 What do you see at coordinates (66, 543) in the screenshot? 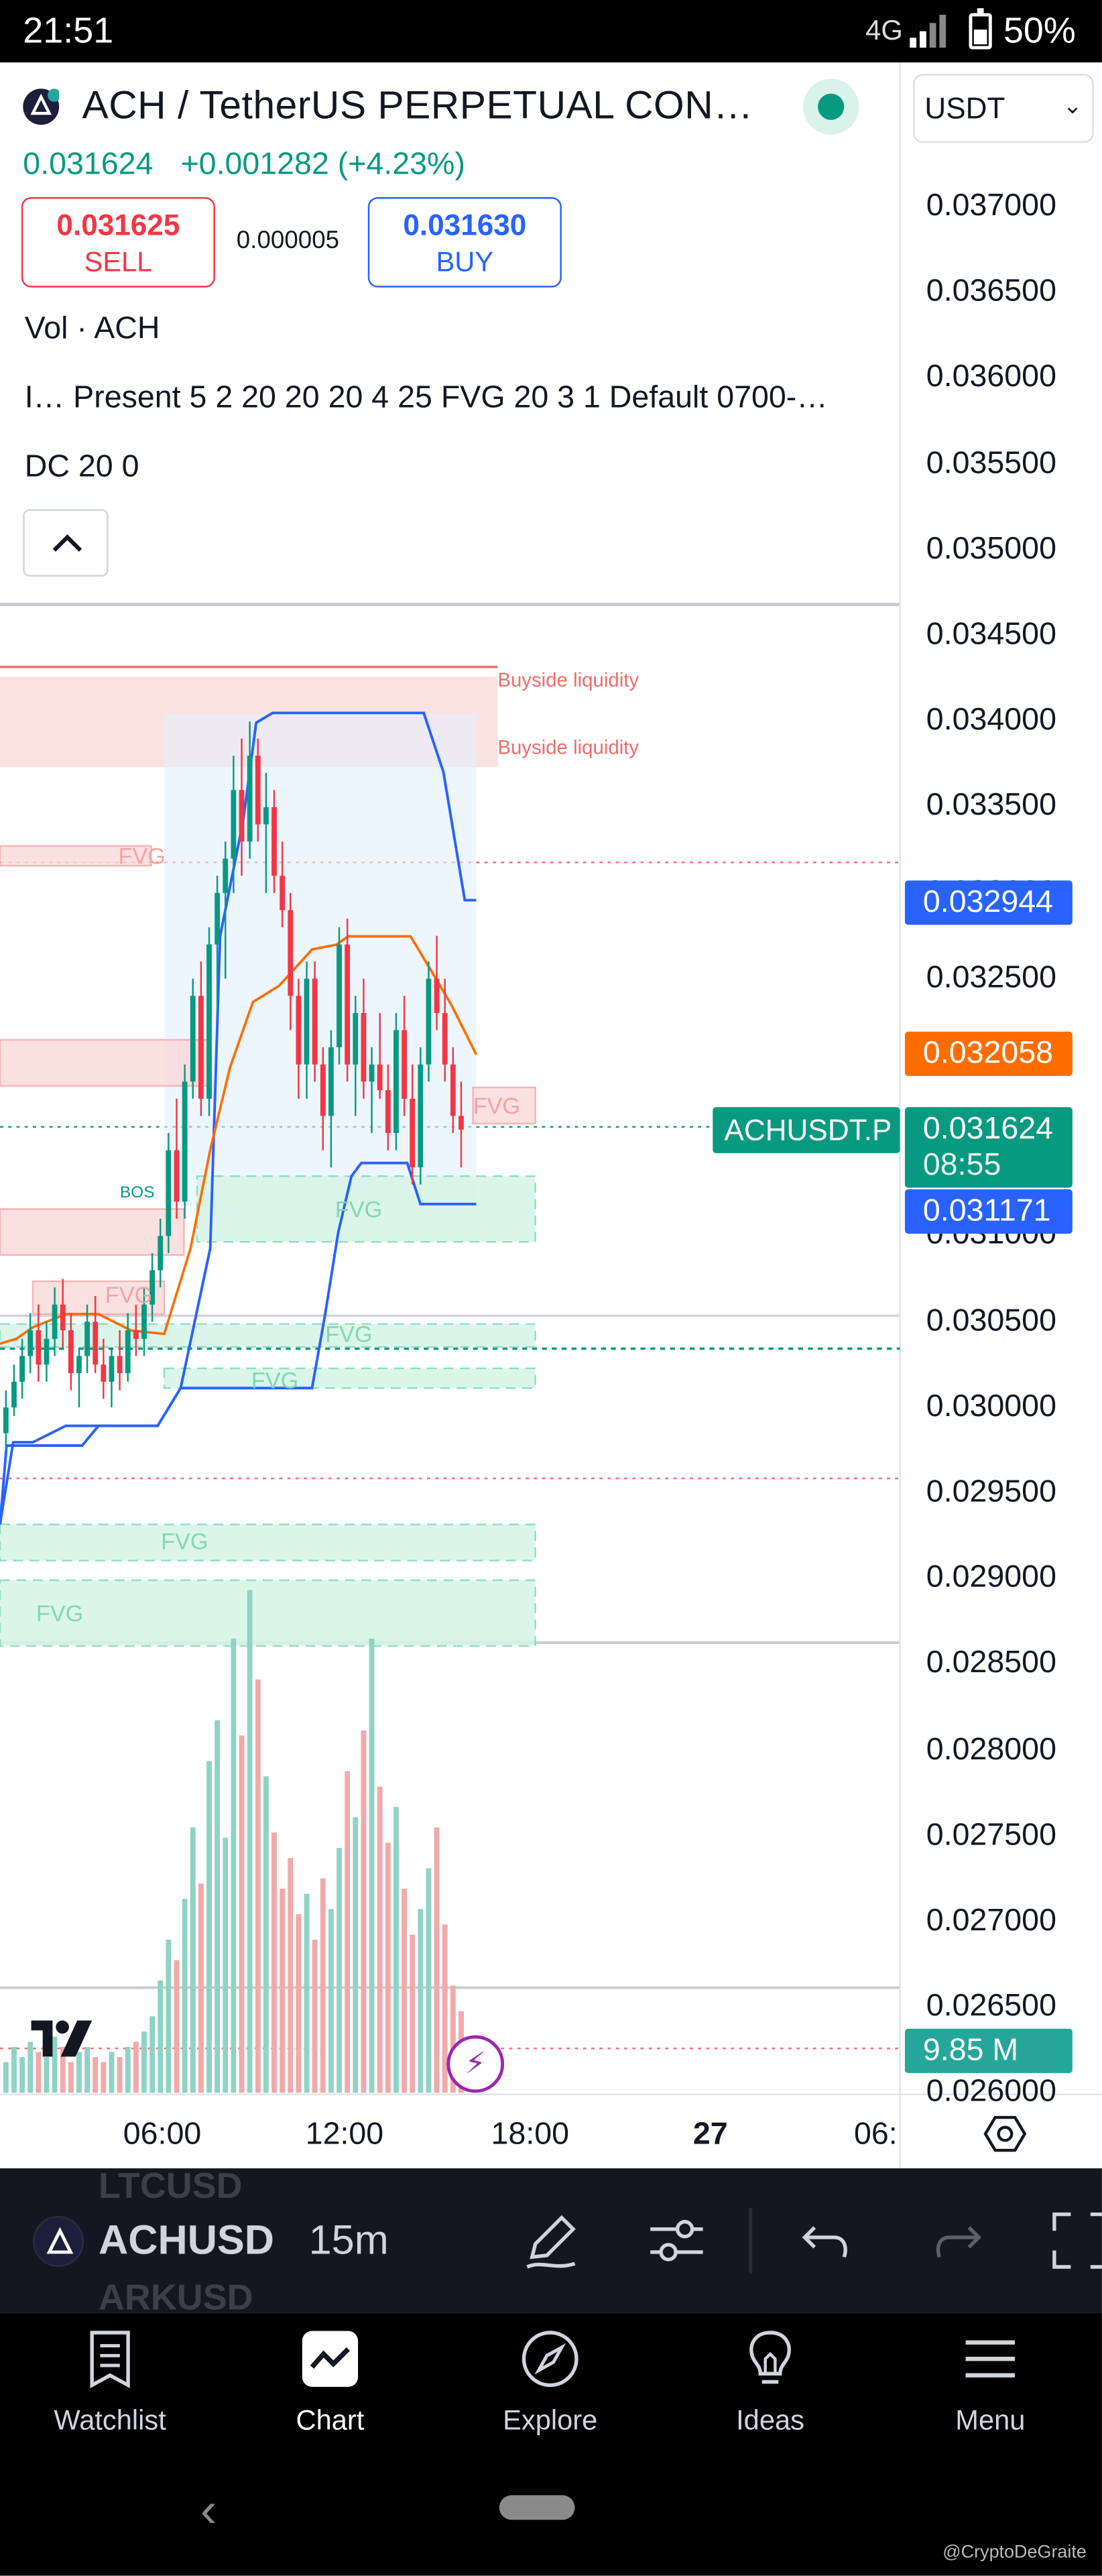
I see `collapse-legend-button` at bounding box center [66, 543].